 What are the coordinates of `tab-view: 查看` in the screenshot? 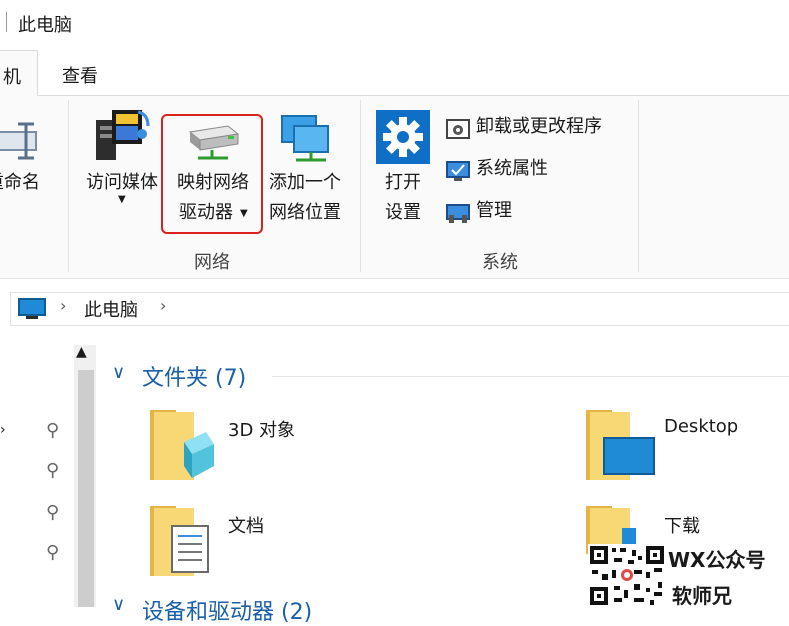 It's located at (80, 75).